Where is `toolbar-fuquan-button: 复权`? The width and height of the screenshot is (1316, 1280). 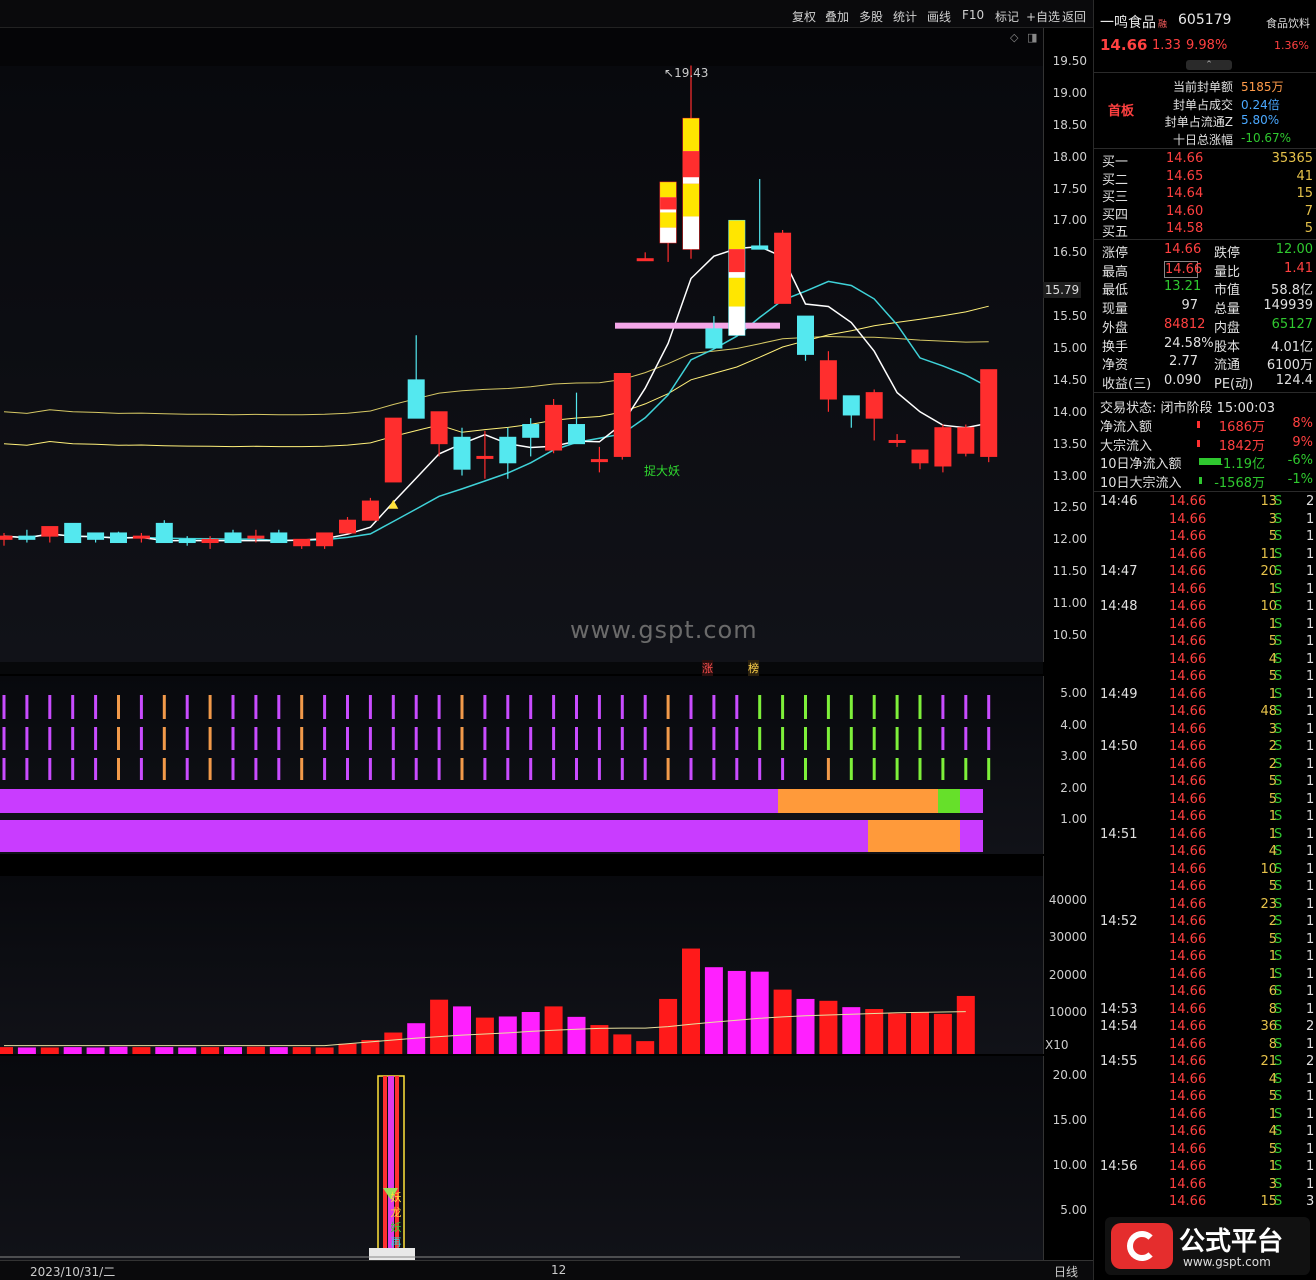 toolbar-fuquan-button: 复权 is located at coordinates (804, 16).